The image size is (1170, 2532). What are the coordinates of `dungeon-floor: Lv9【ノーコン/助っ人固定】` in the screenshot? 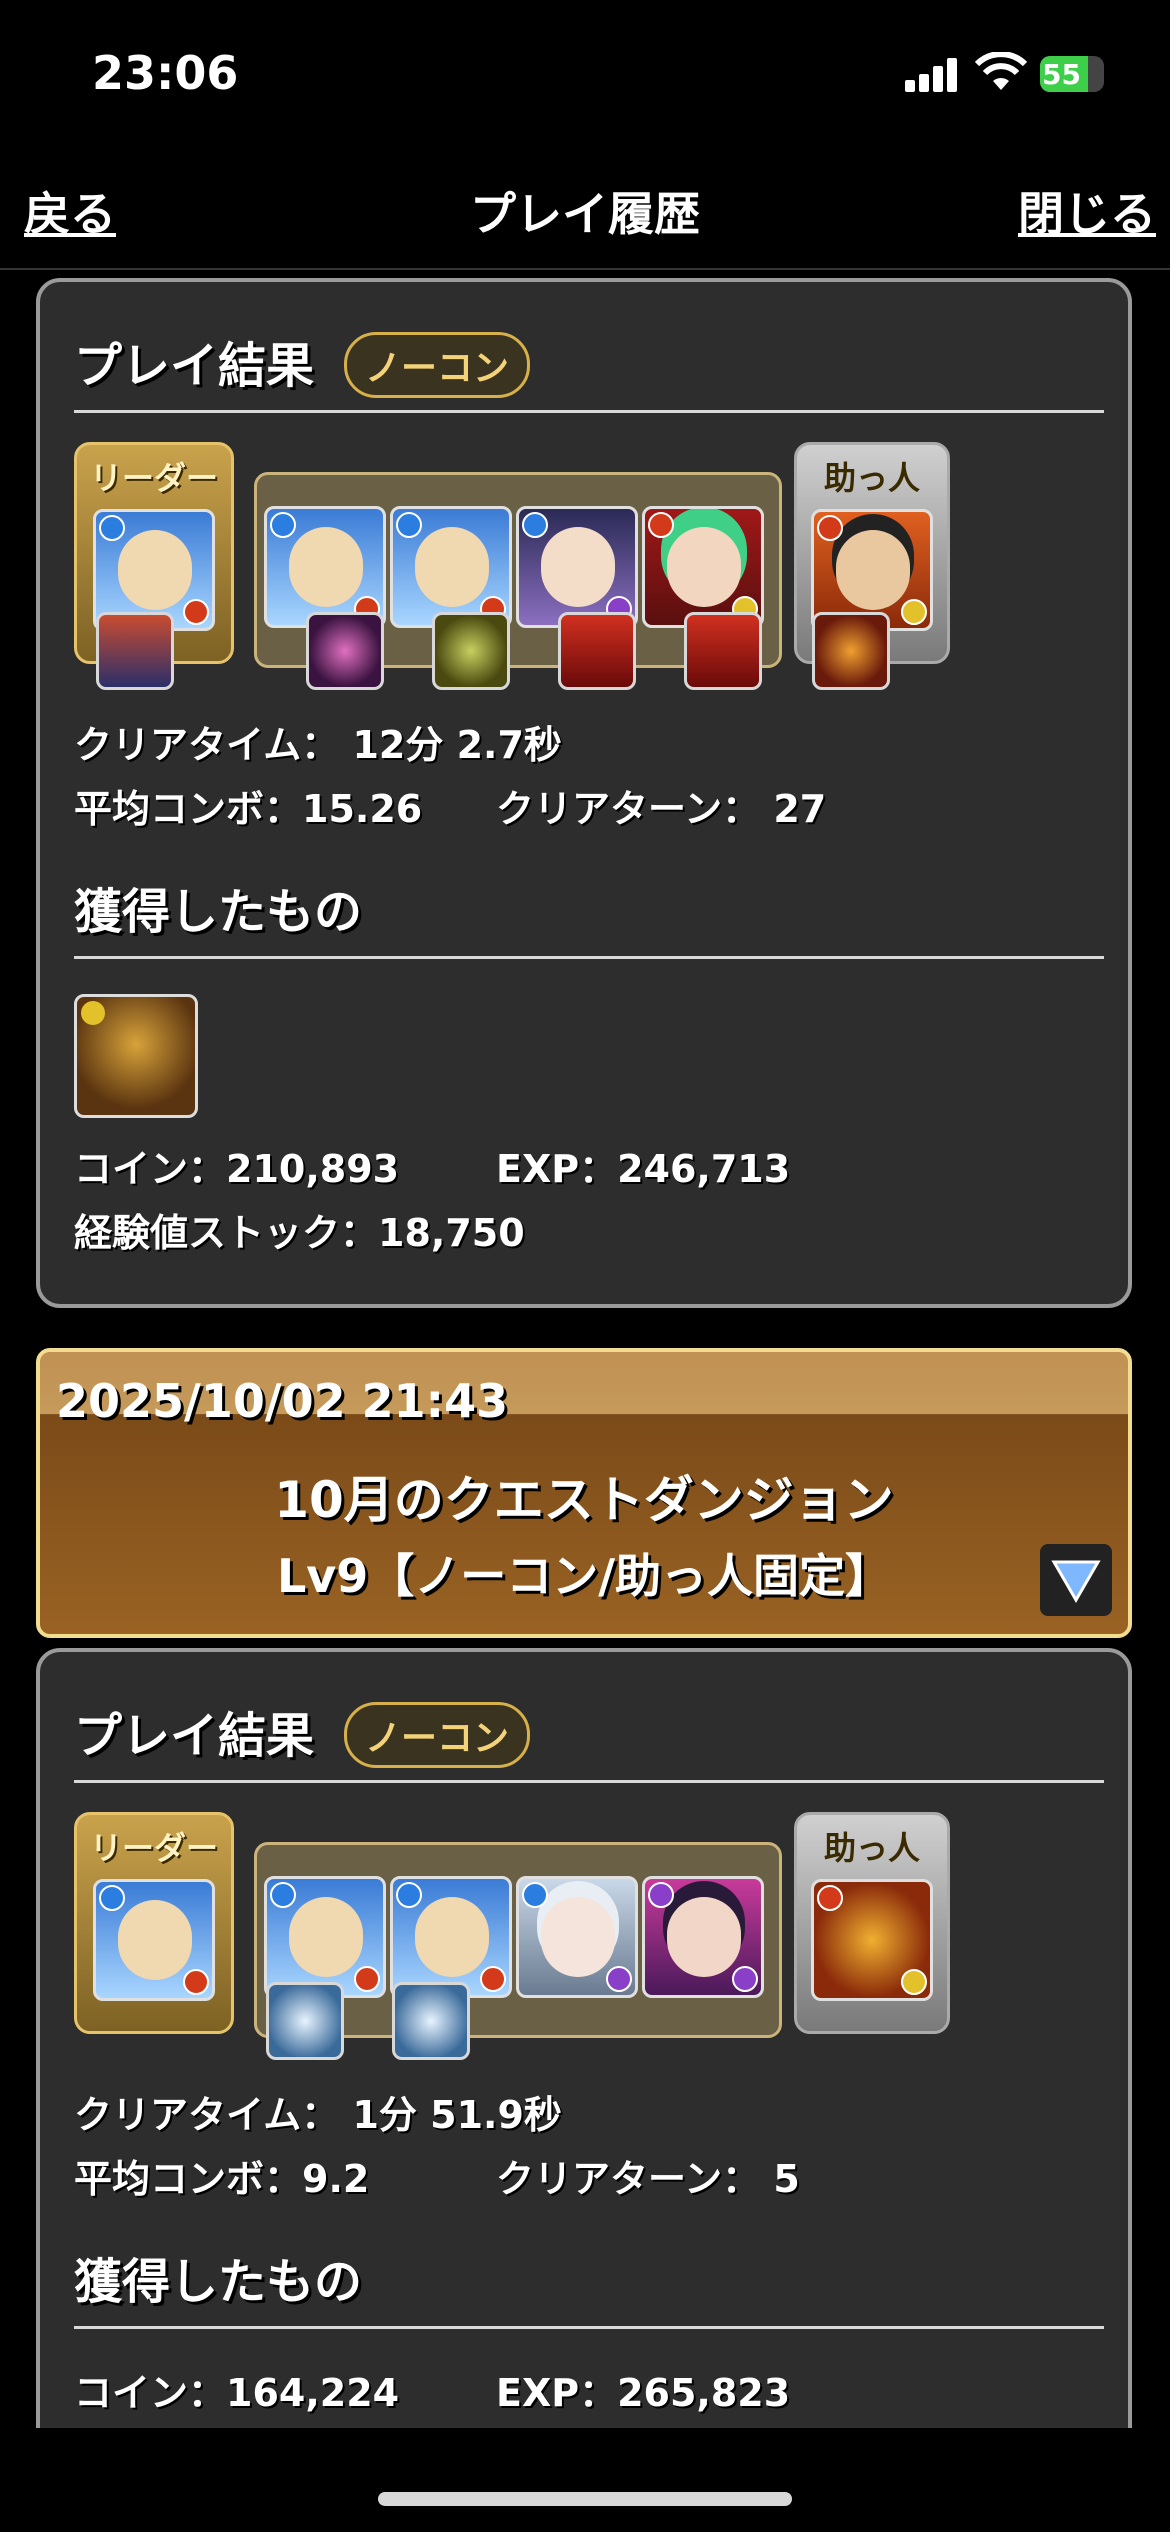 It's located at (584, 1576).